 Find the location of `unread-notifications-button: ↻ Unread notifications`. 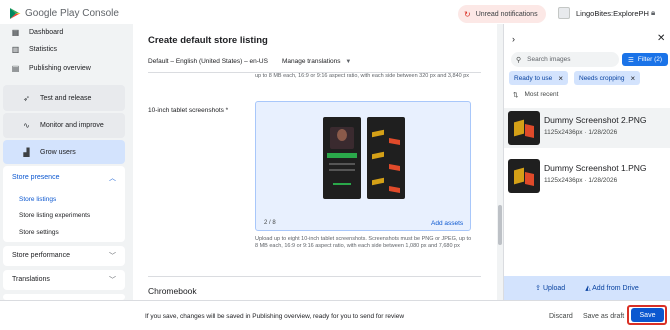

unread-notifications-button: ↻ Unread notifications is located at coordinates (502, 14).